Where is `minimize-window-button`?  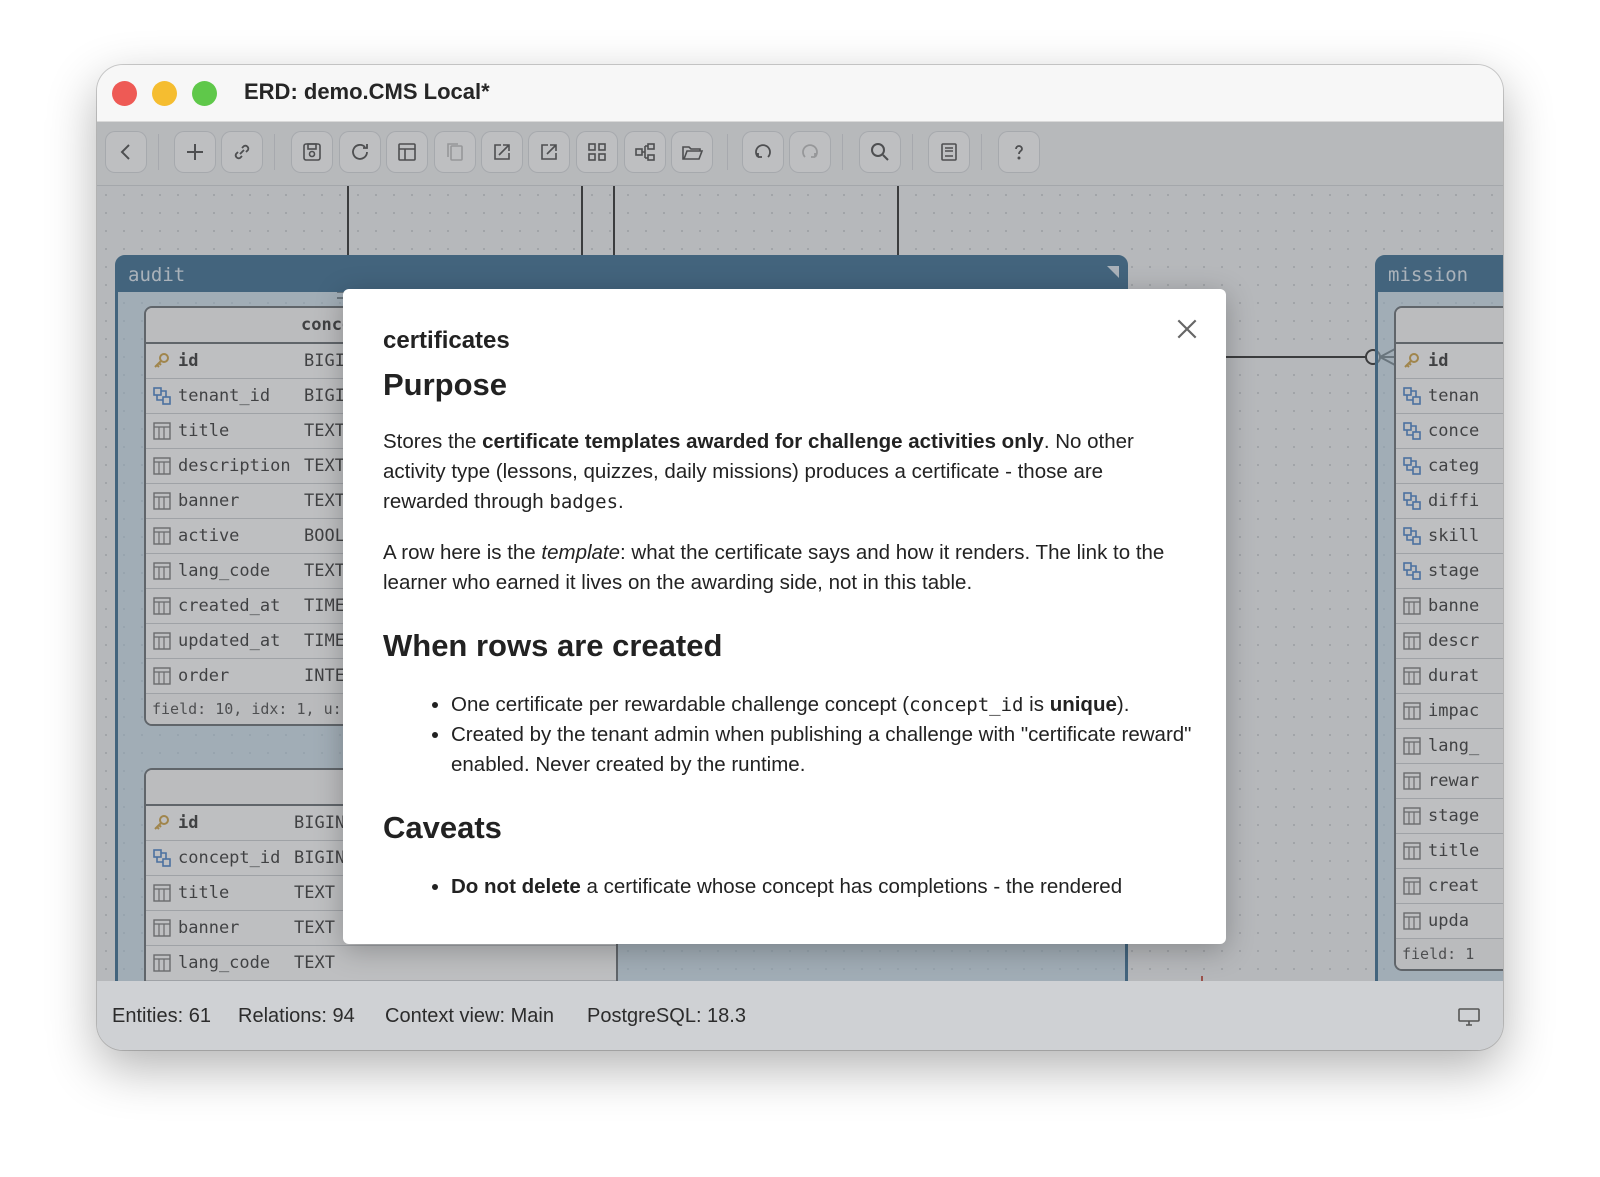 minimize-window-button is located at coordinates (164, 93).